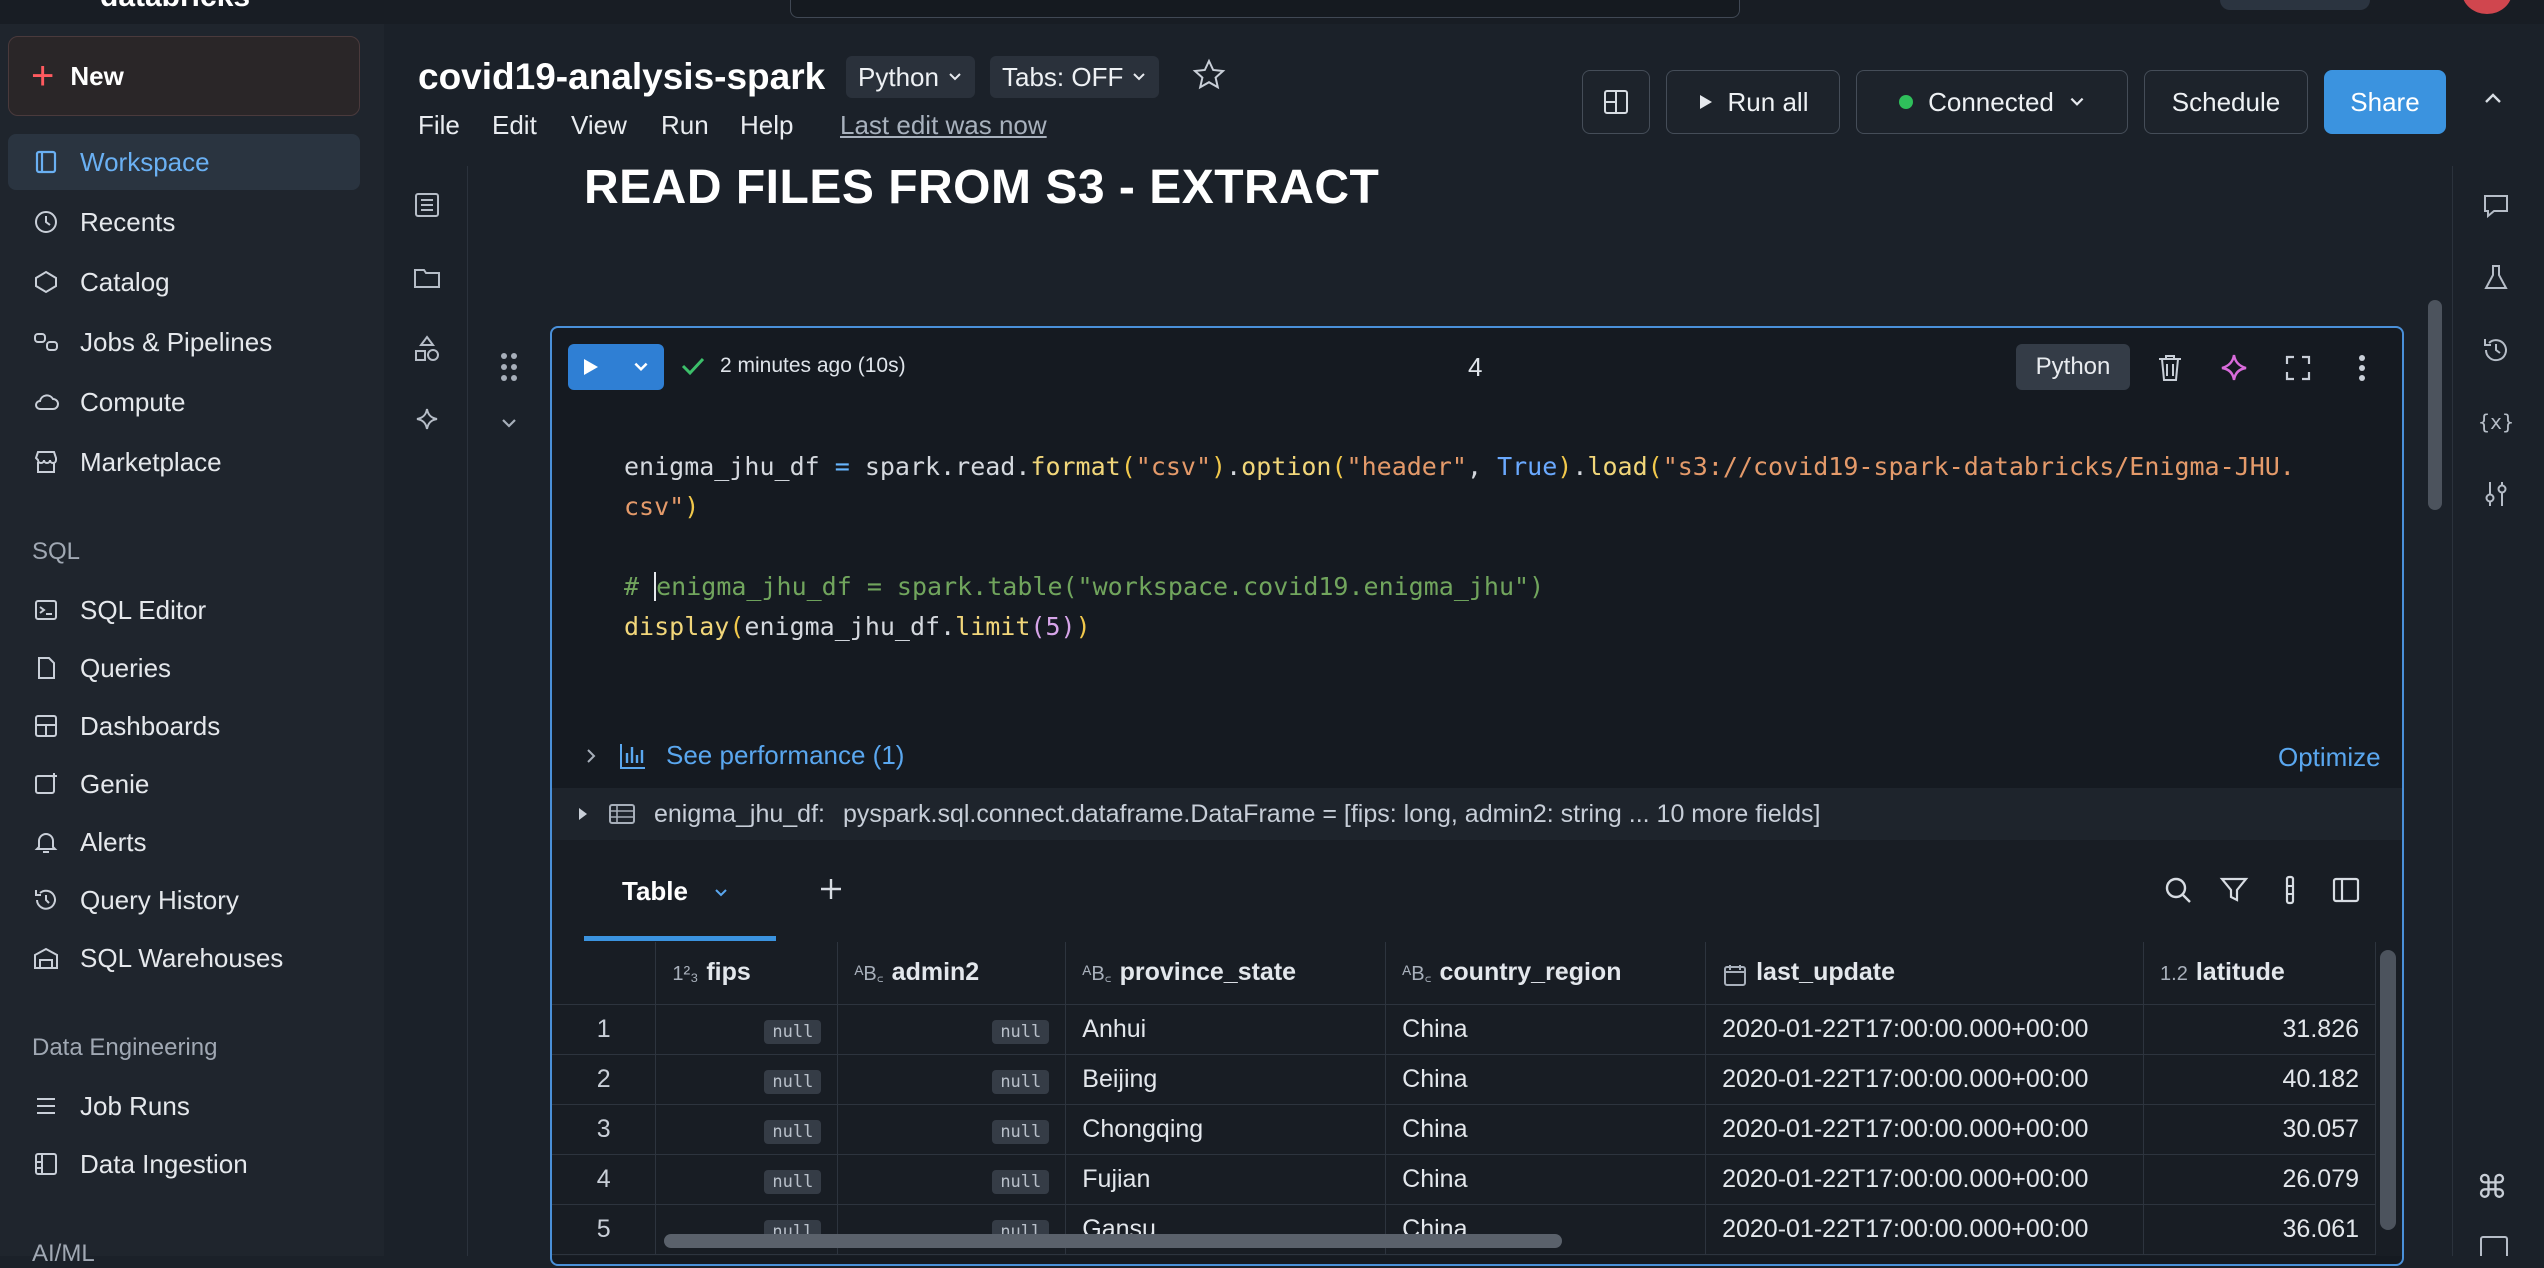  What do you see at coordinates (766, 125) in the screenshot?
I see `menu-help: Help` at bounding box center [766, 125].